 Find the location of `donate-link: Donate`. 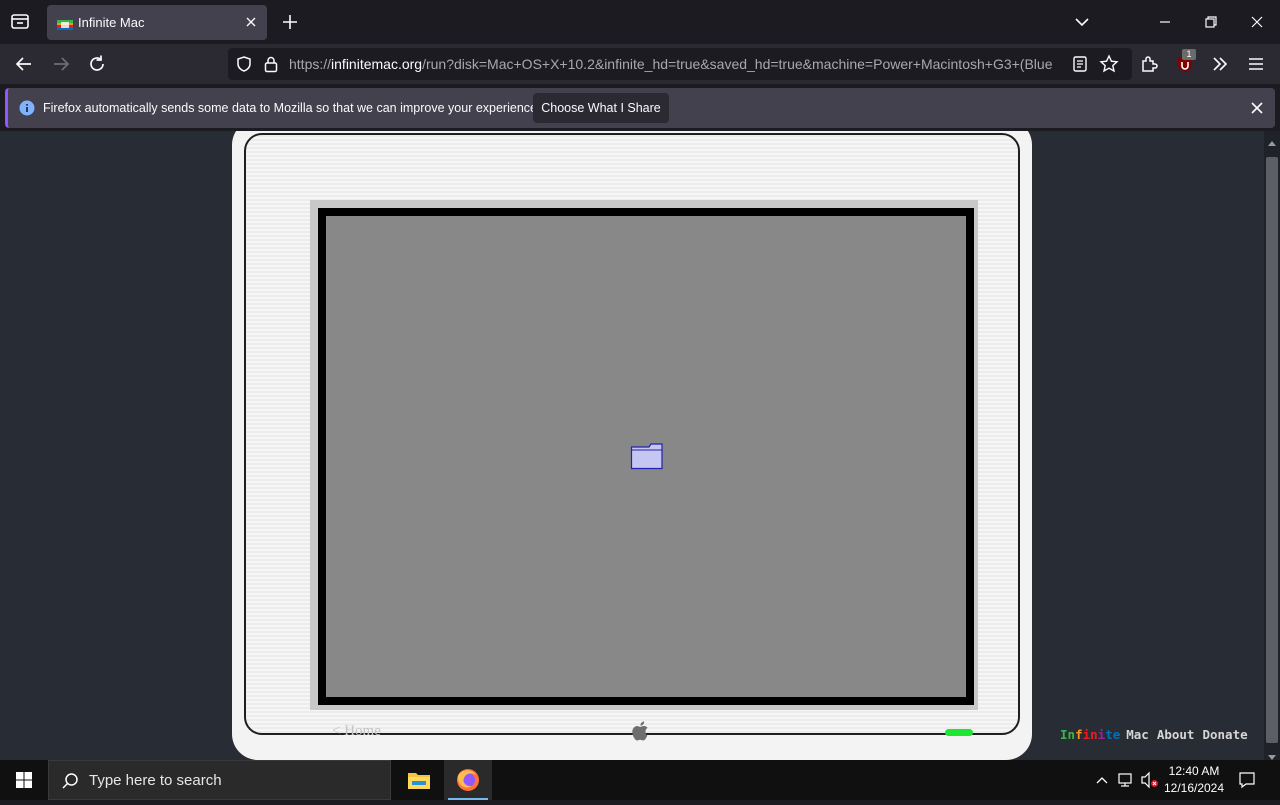

donate-link: Donate is located at coordinates (1224, 734).